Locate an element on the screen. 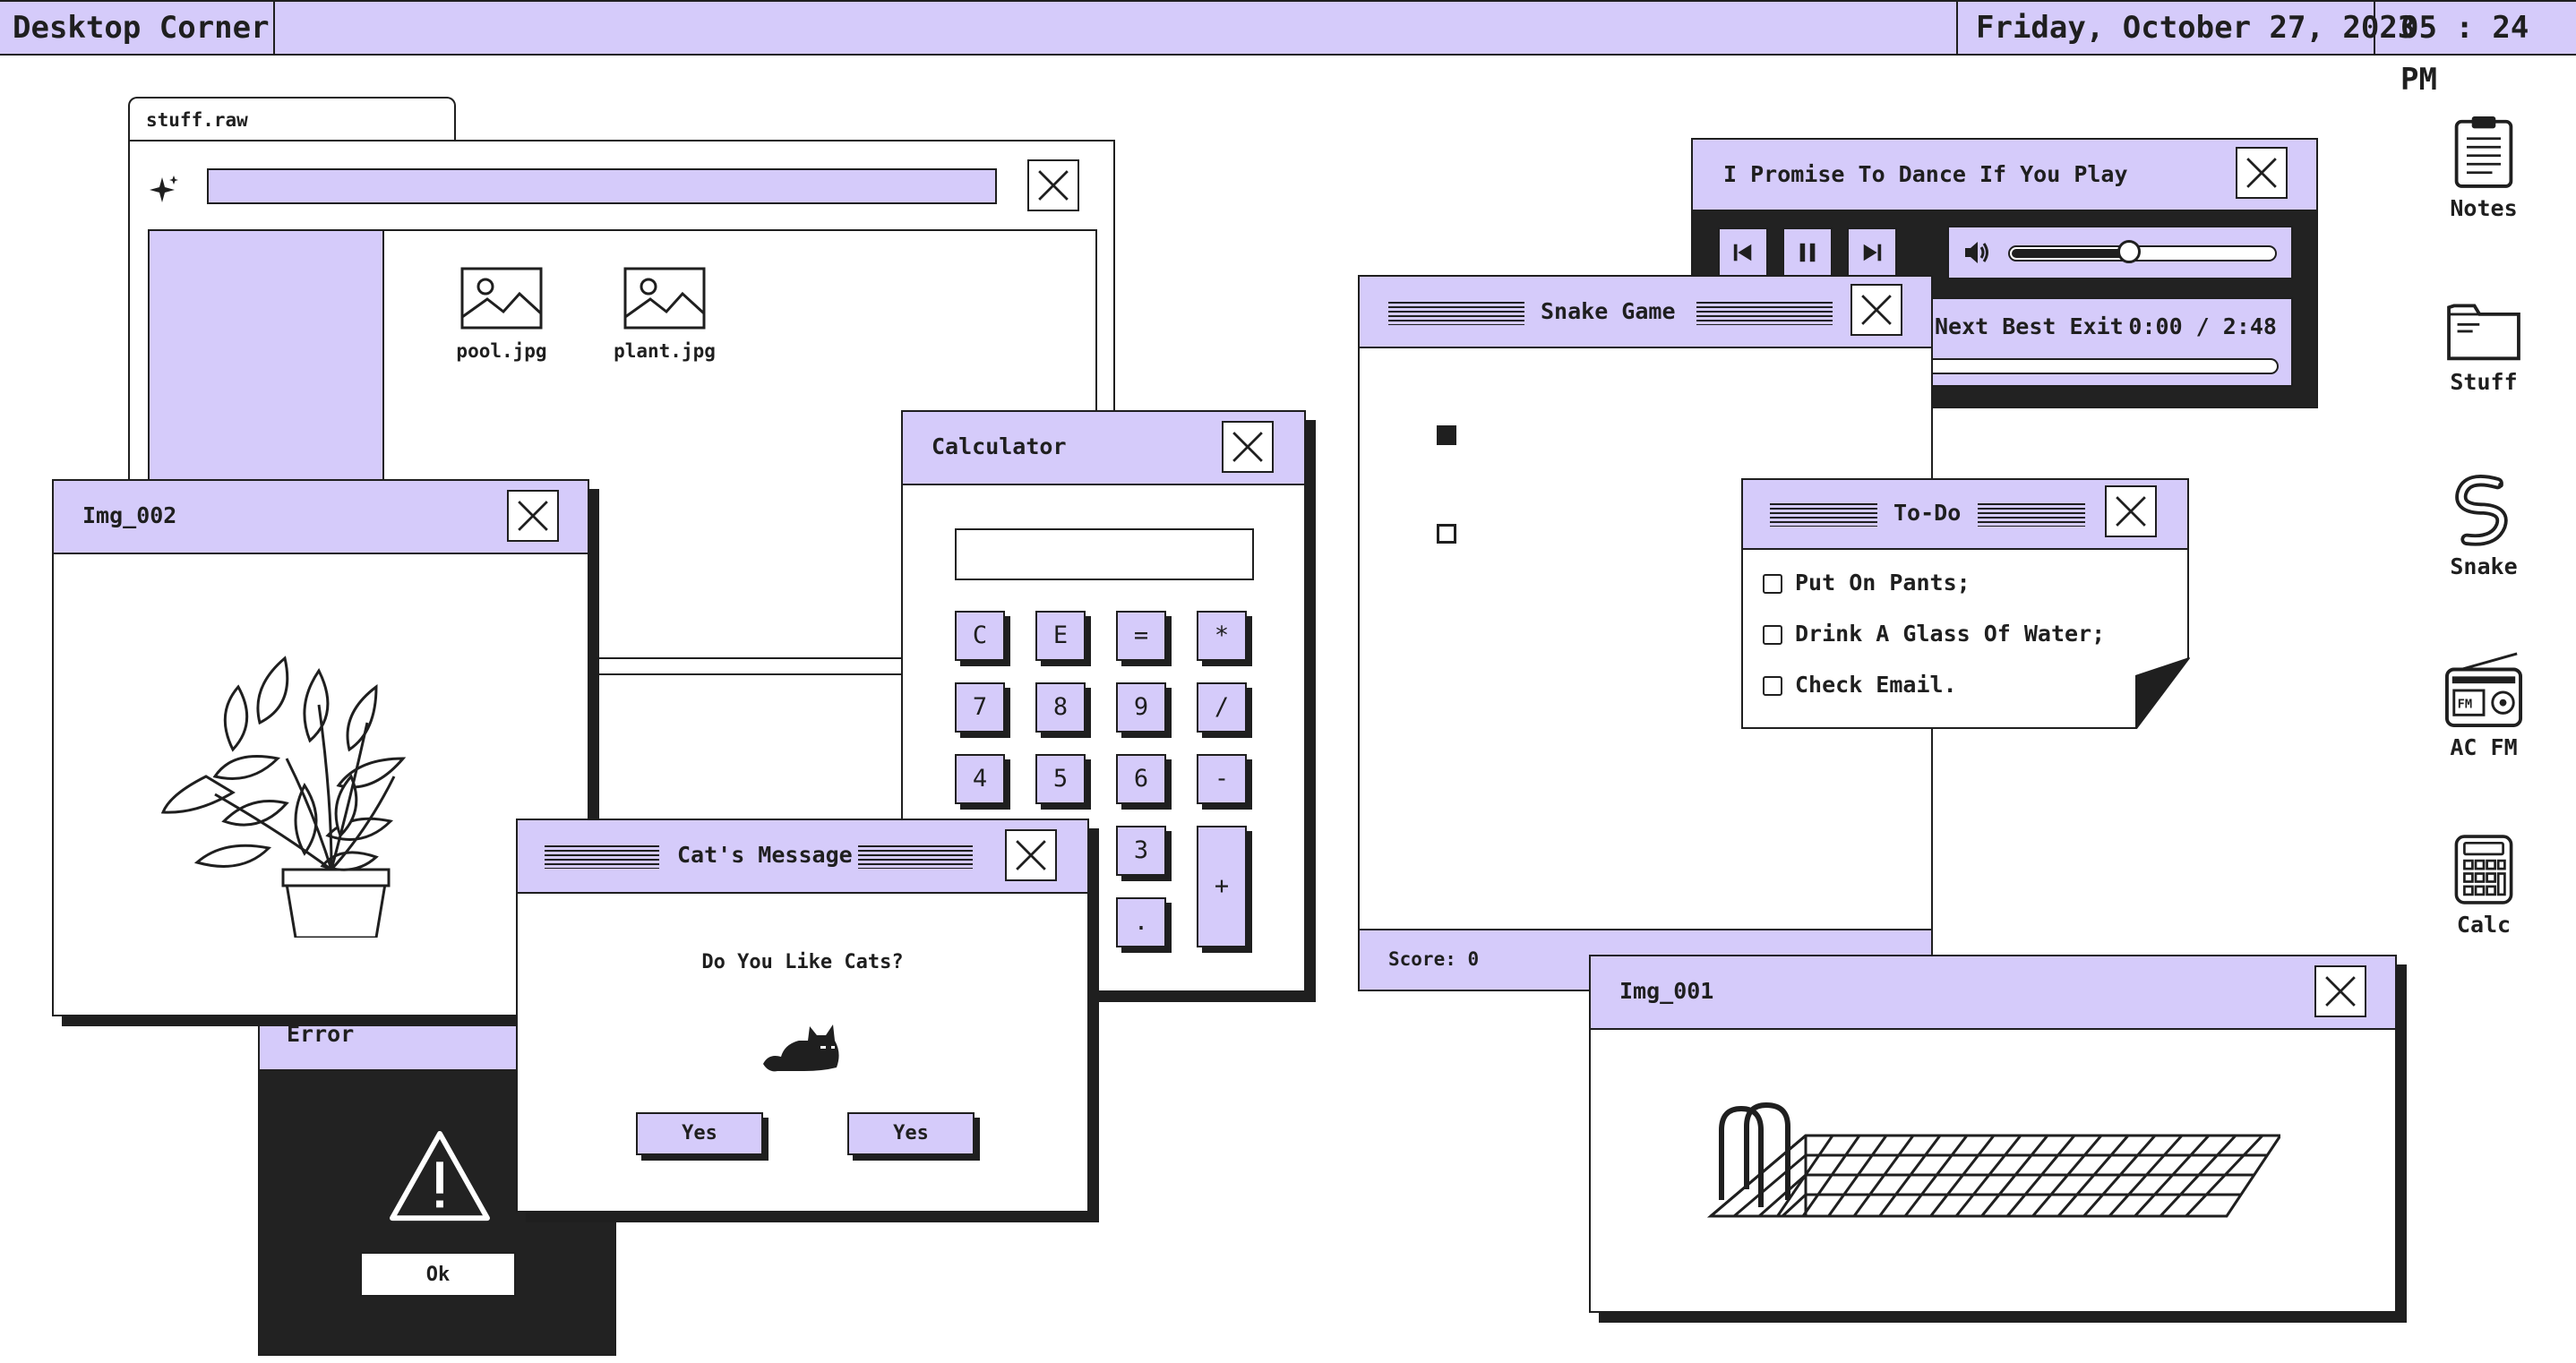 The width and height of the screenshot is (2576, 1363). window-title: Calculator is located at coordinates (999, 446).